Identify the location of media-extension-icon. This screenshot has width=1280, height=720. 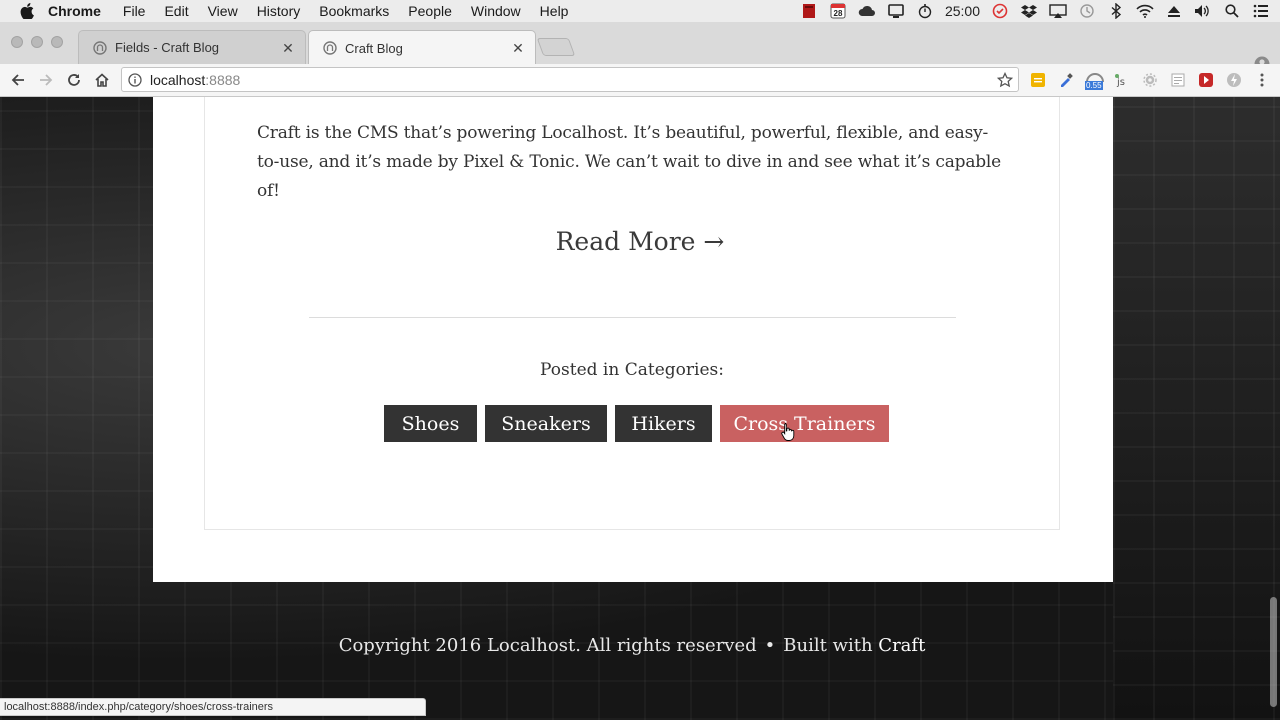
(1206, 80).